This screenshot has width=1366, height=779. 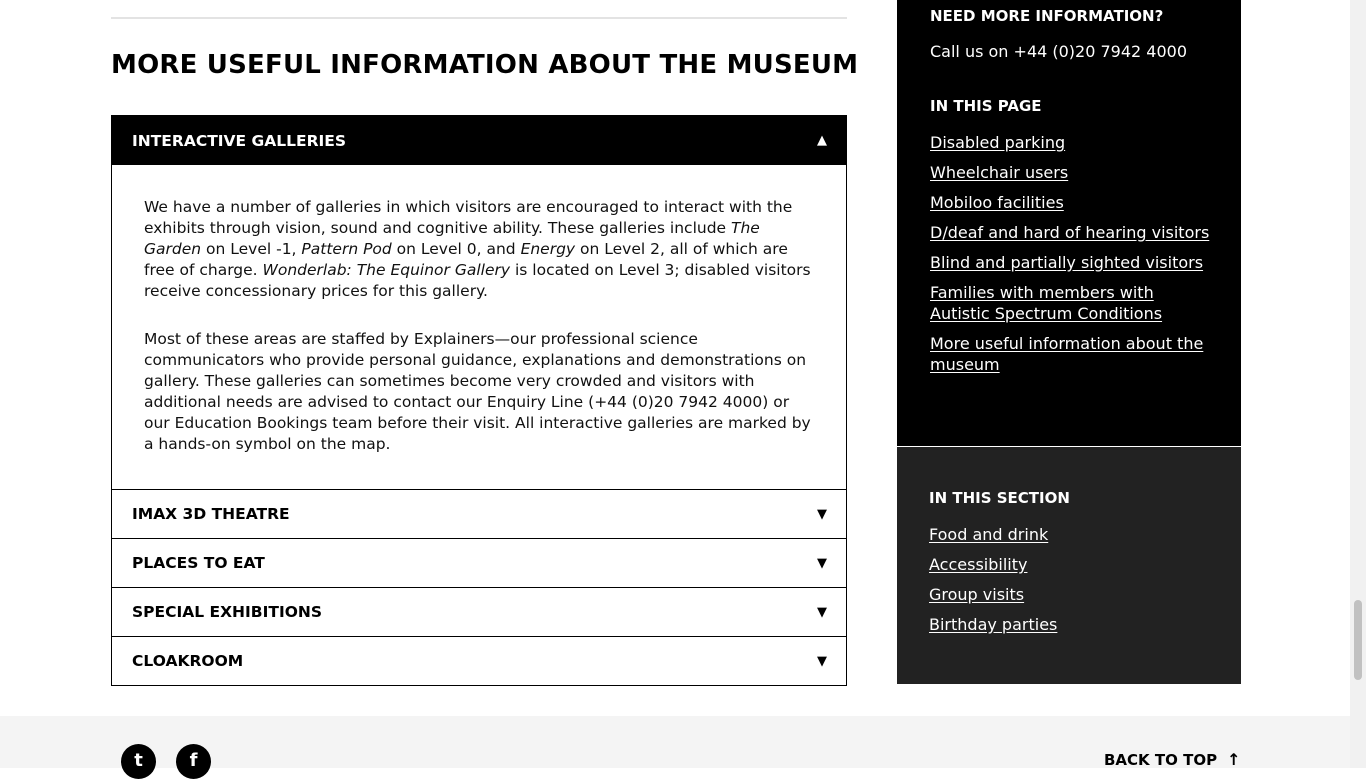 I want to click on accordion-title: PLACES TO EAT, so click(x=198, y=563).